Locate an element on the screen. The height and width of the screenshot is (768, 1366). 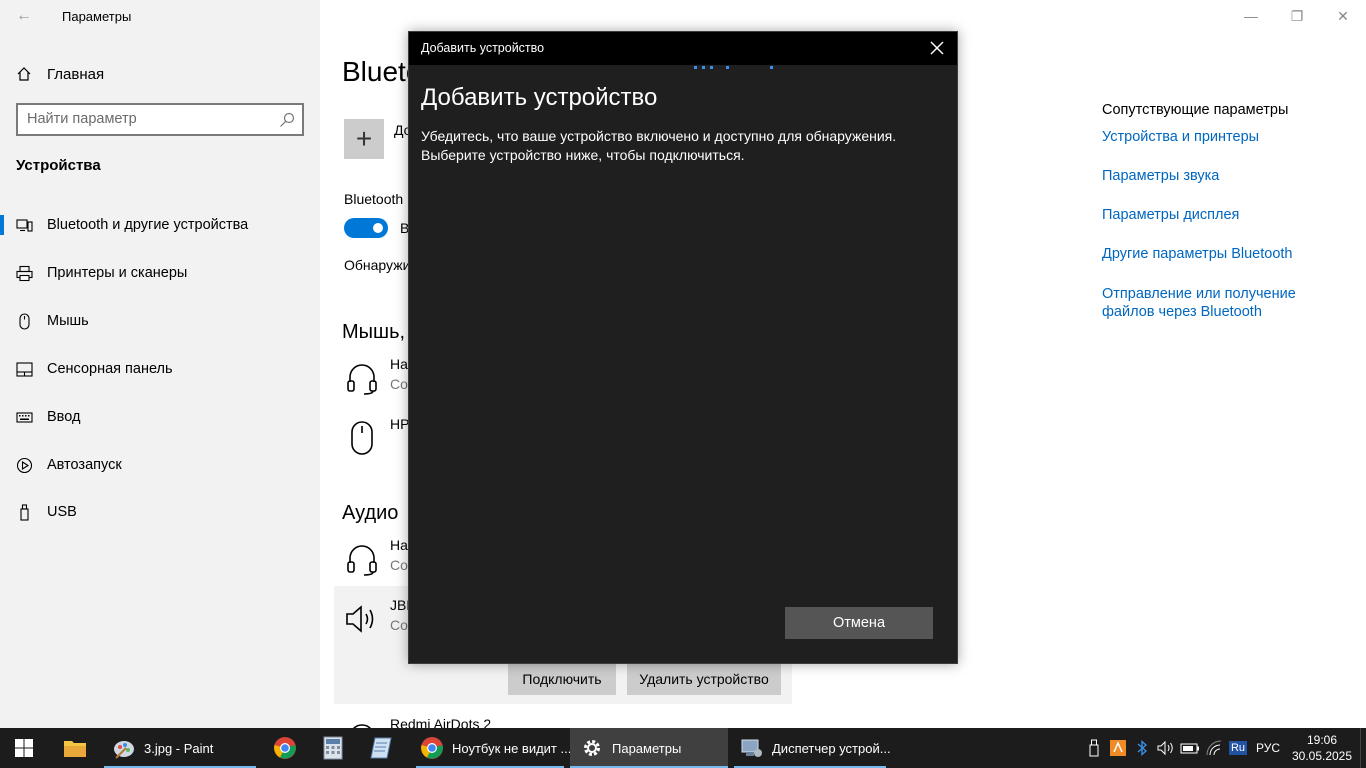
network-wifi-icon is located at coordinates (1214, 748).